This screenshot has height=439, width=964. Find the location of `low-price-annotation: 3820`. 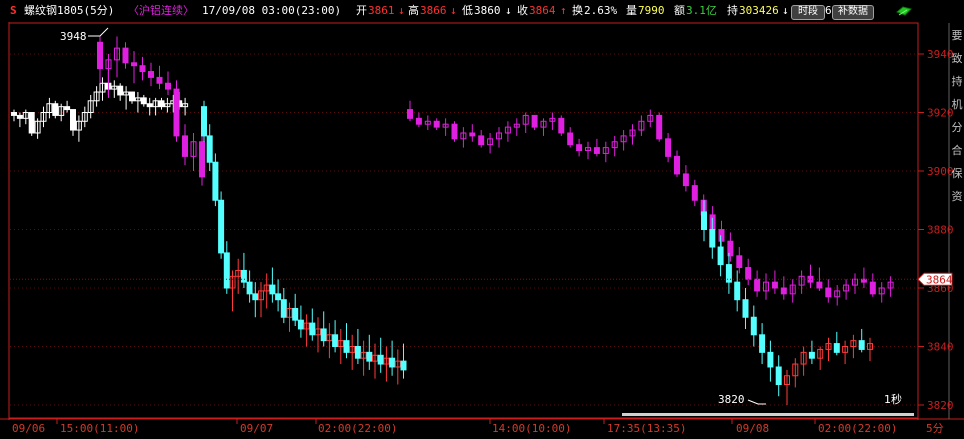

low-price-annotation: 3820 is located at coordinates (731, 399).